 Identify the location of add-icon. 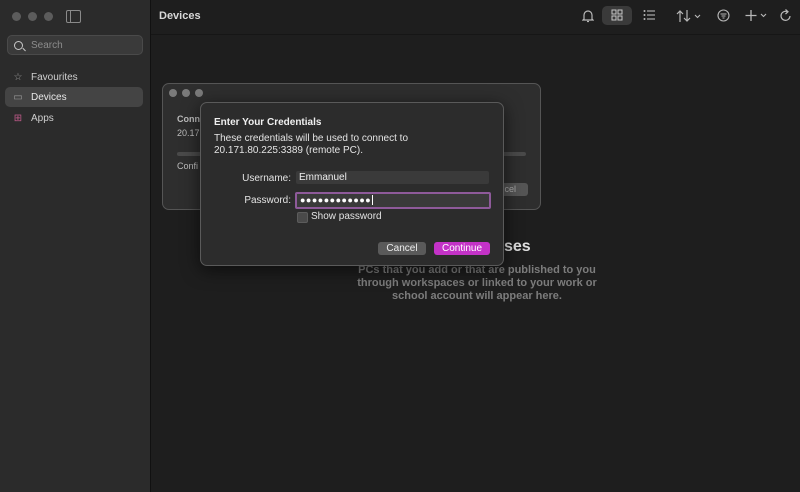
(757, 15).